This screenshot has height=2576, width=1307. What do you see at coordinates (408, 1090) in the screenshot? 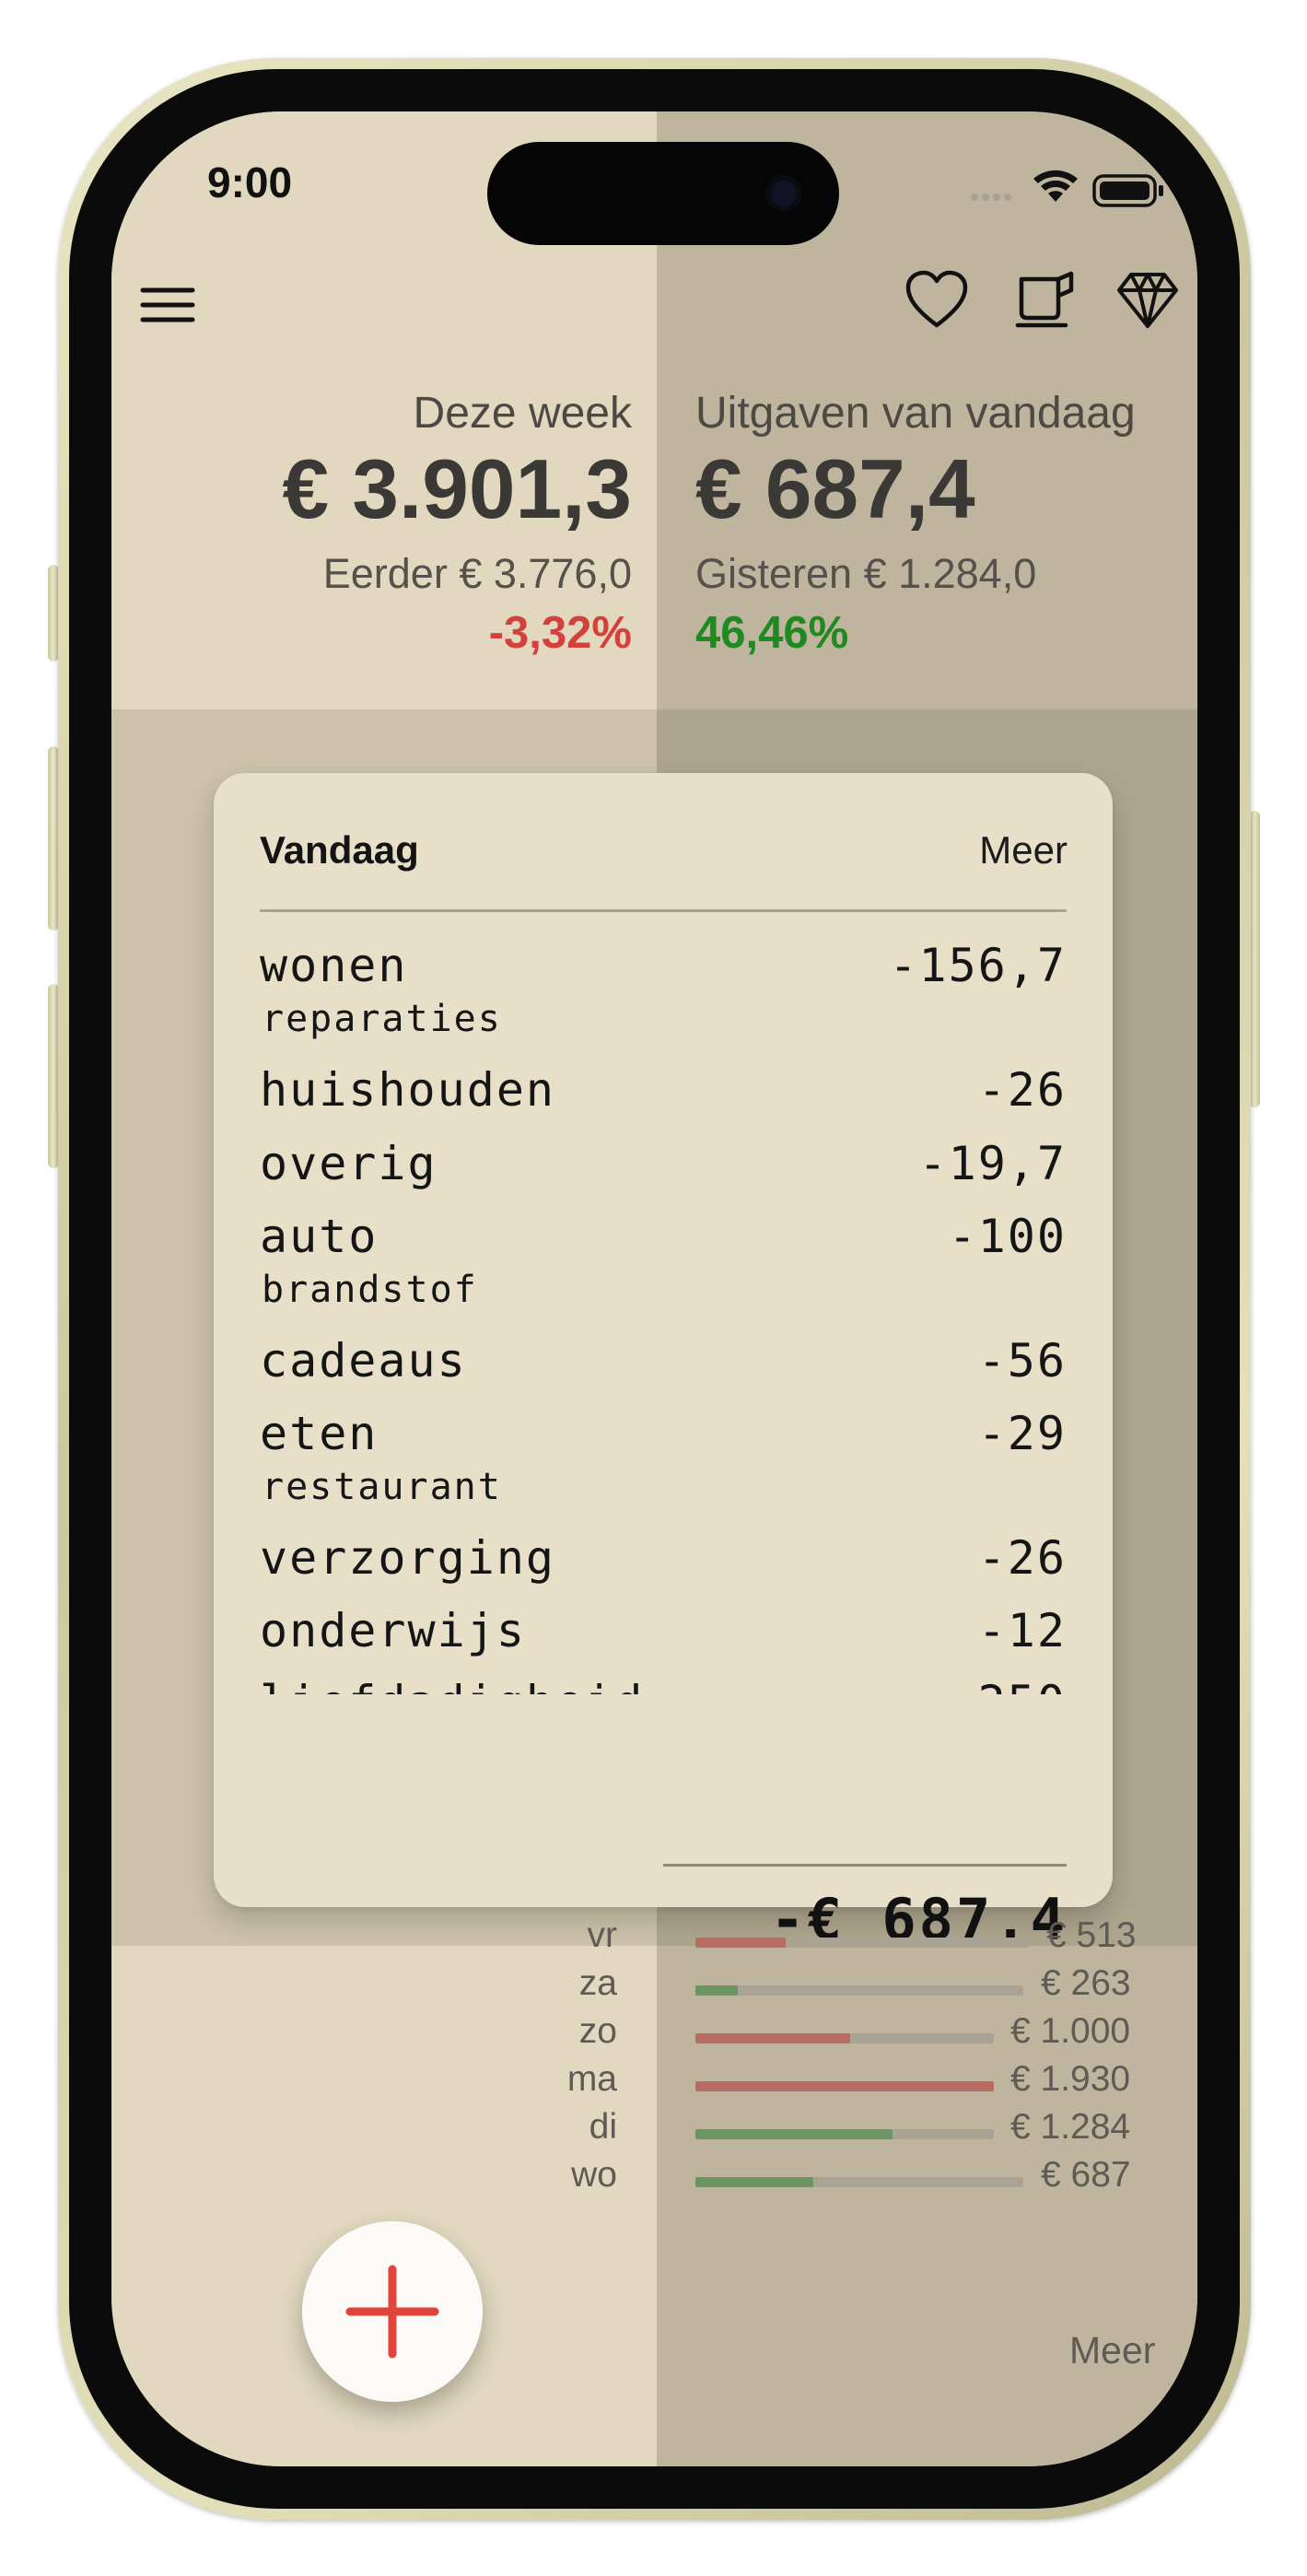
I see `expense-category: huishouden` at bounding box center [408, 1090].